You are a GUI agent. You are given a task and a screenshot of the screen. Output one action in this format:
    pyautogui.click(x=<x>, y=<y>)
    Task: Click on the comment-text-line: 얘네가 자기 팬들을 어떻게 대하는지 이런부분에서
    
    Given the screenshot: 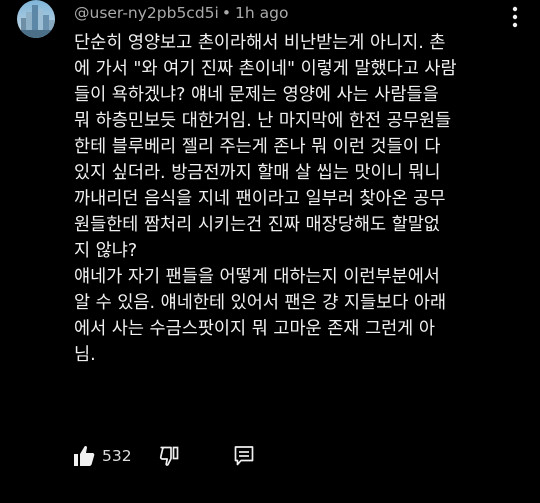 What is the action you would take?
    pyautogui.click(x=257, y=277)
    